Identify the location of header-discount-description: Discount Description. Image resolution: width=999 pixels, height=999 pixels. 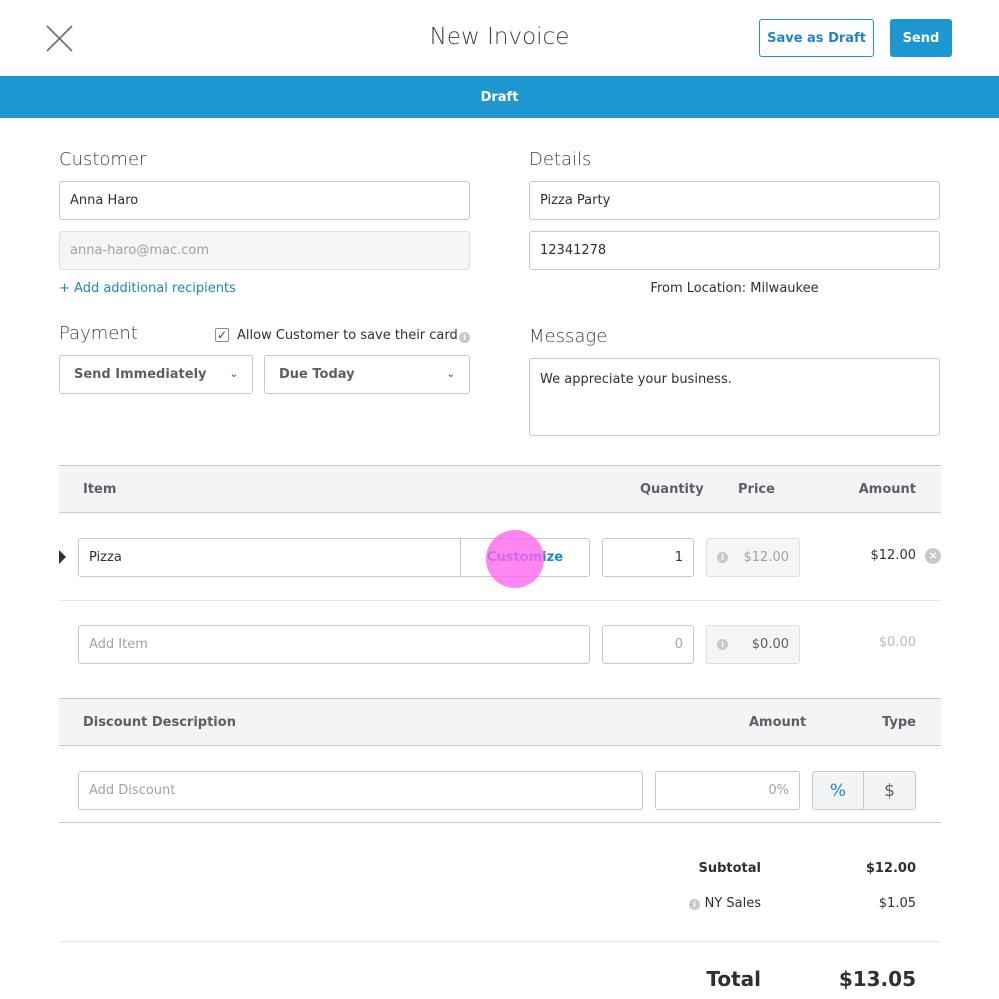
(159, 722).